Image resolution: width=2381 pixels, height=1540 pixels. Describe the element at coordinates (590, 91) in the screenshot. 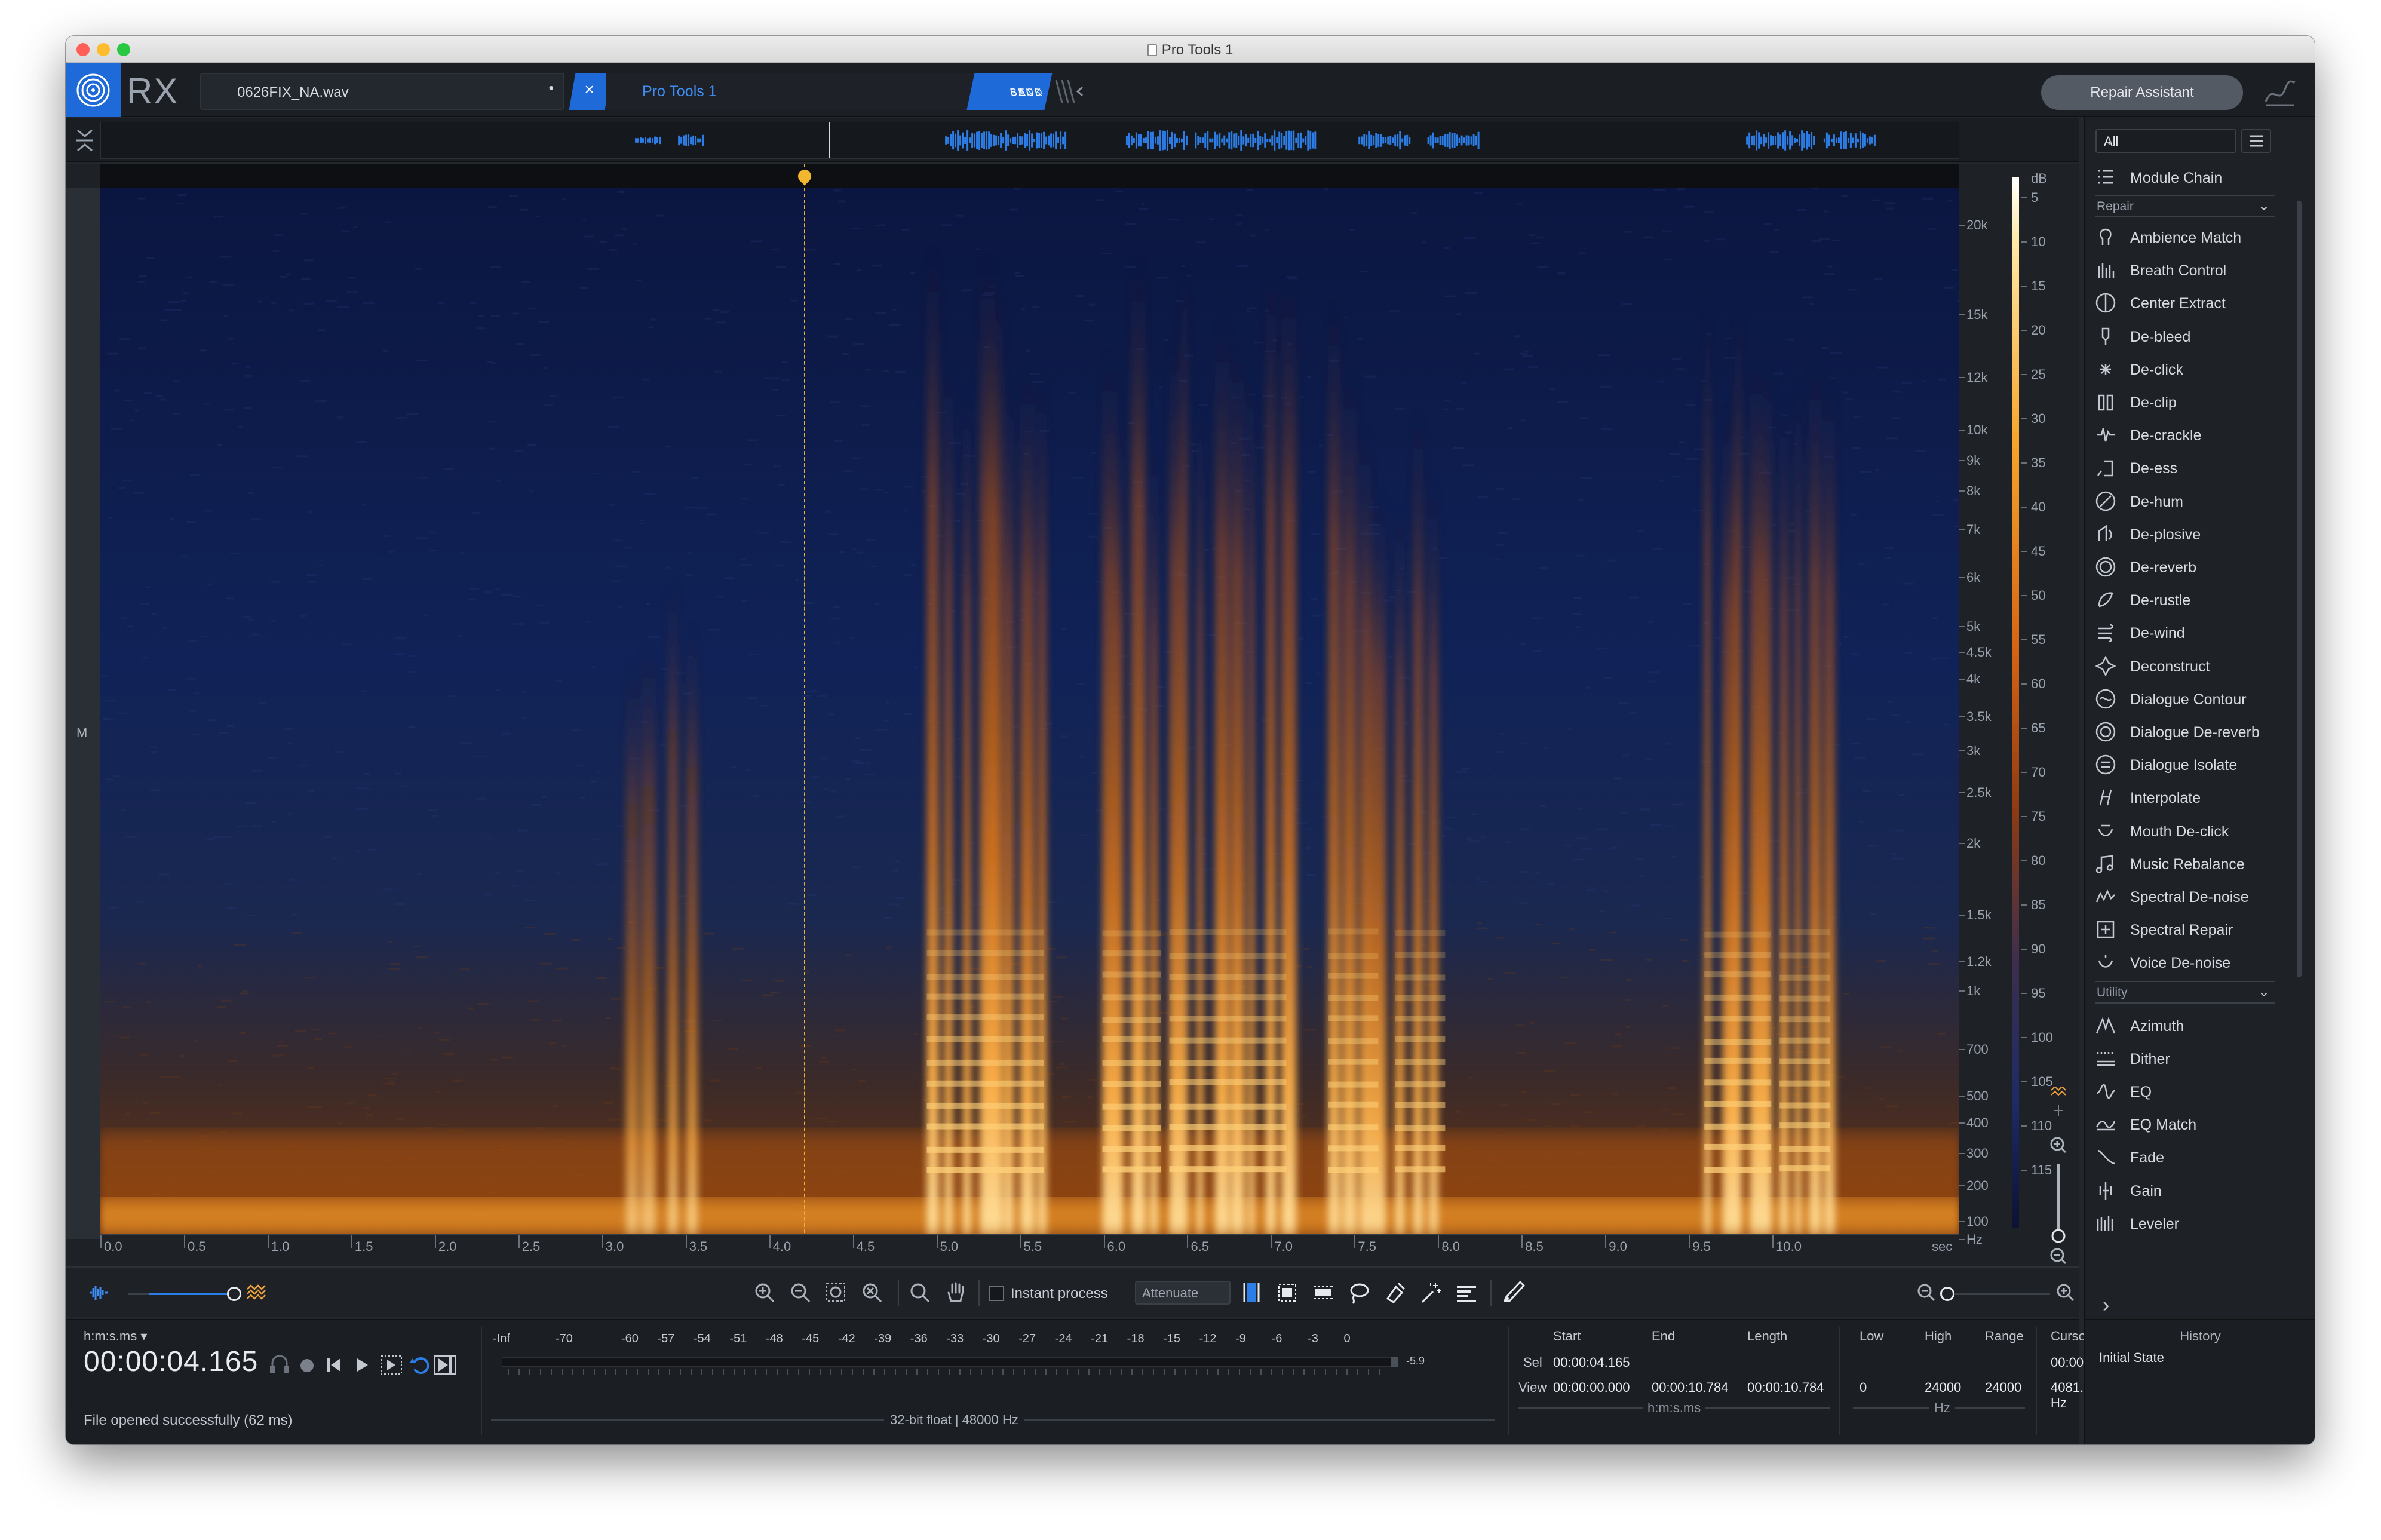

I see `tab-close-button: ×` at that location.